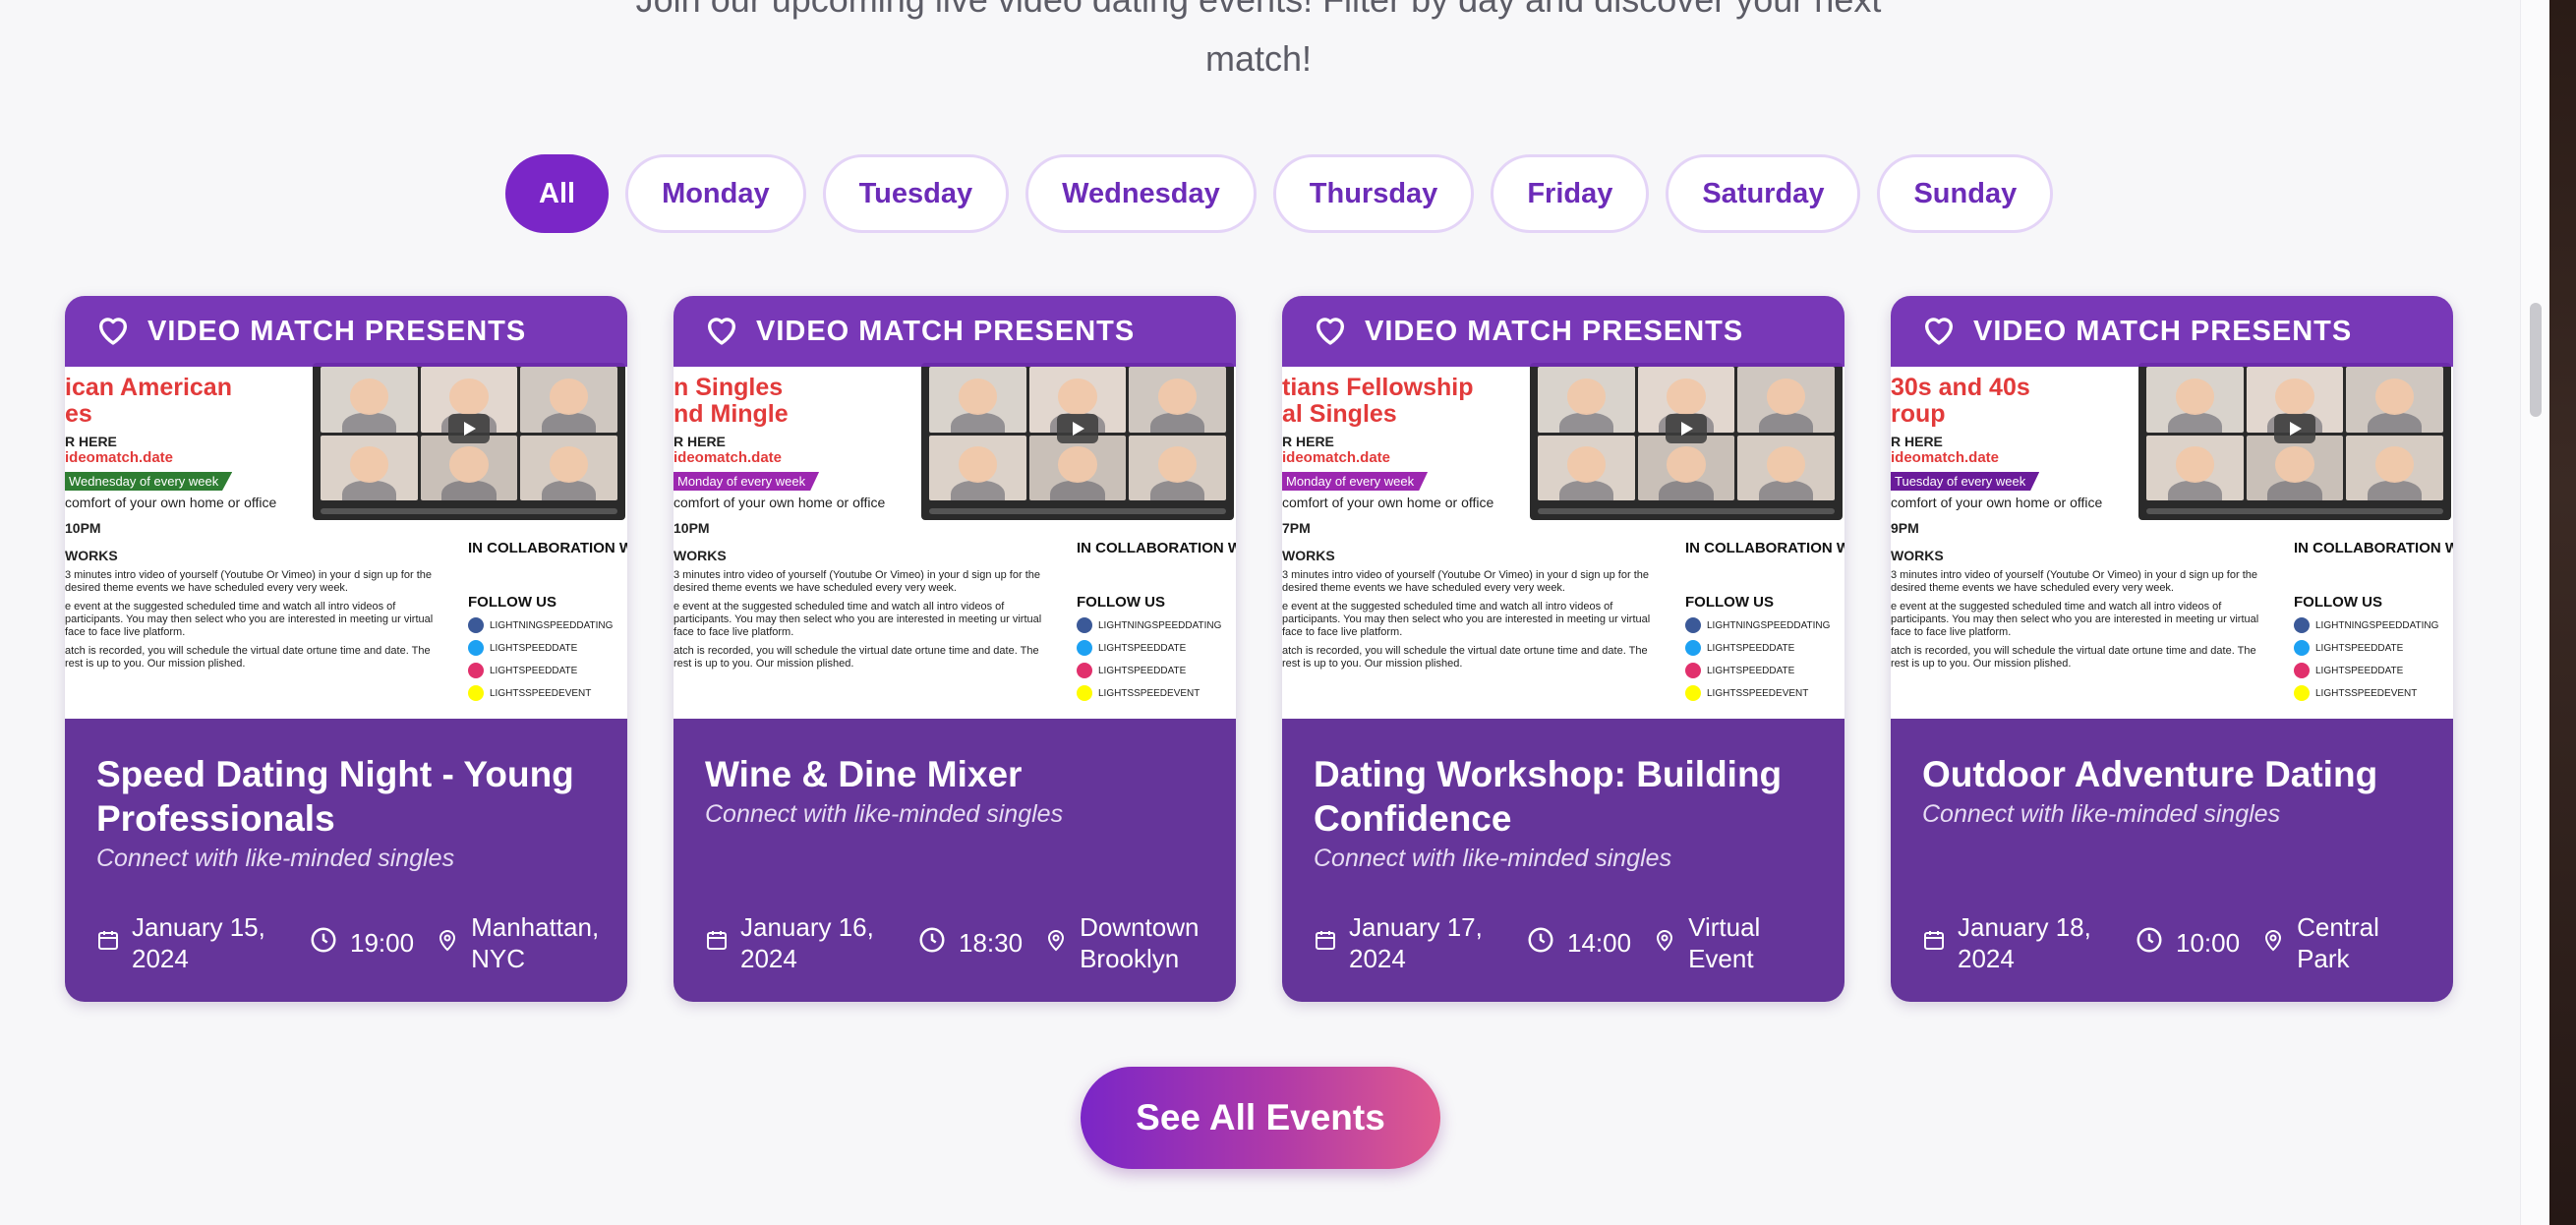 The height and width of the screenshot is (1225, 2576). What do you see at coordinates (2373, 693) in the screenshot?
I see `flyer-social-row: LIGHTSSPEEDEVENT` at bounding box center [2373, 693].